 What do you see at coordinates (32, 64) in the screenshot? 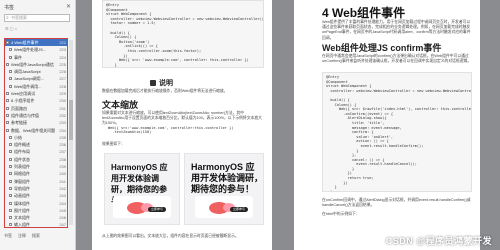
I see `bookmark-label: Web组件JavaScript通信` at bounding box center [32, 64].